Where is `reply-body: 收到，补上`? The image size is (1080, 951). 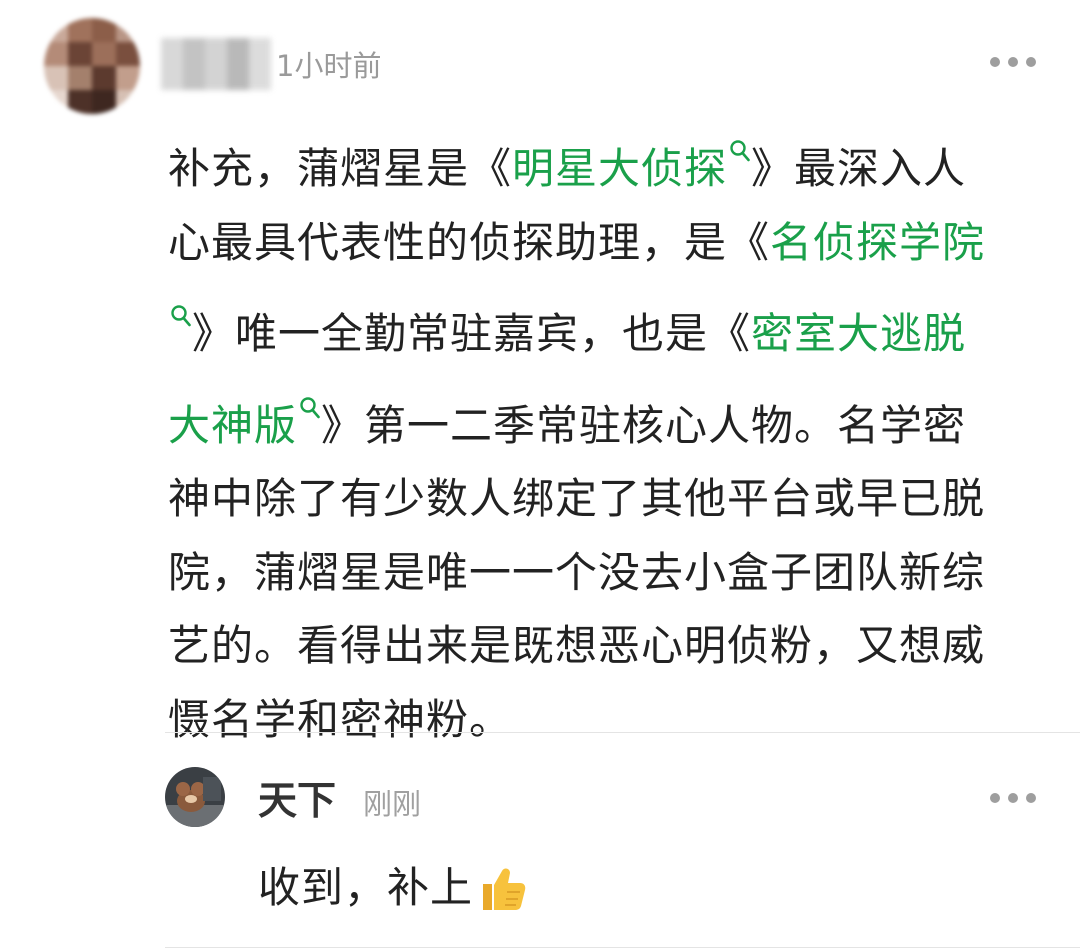 reply-body: 收到，补上 is located at coordinates (392, 888).